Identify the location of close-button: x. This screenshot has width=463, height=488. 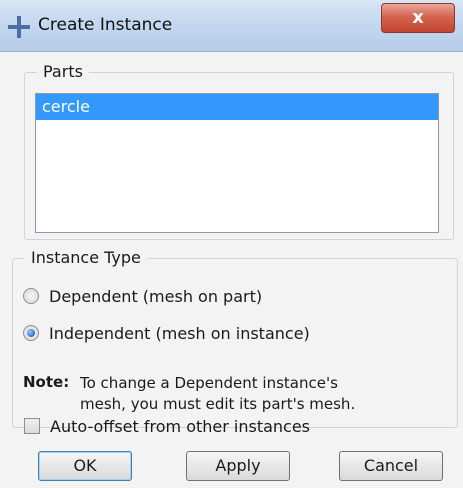
(418, 18).